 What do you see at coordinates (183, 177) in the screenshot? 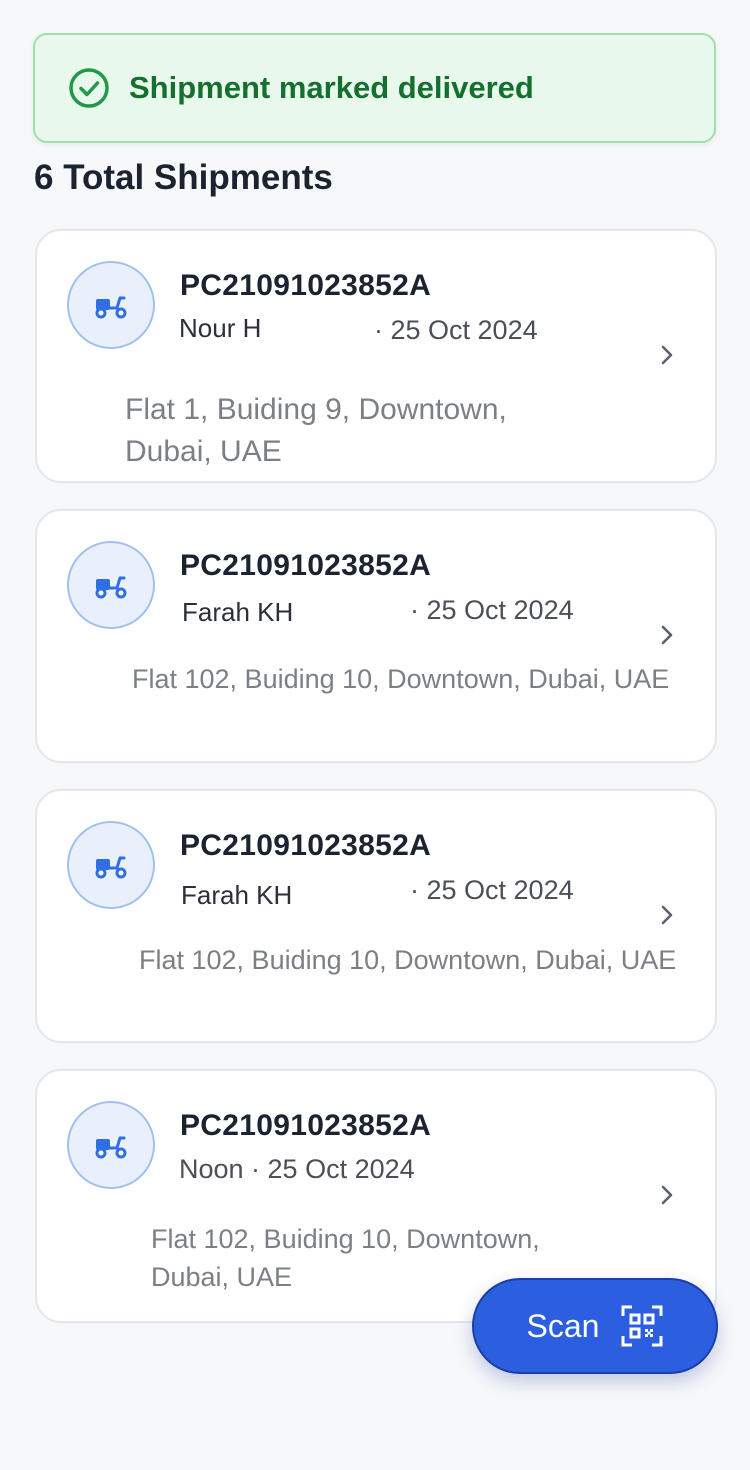
I see `total-shipments-heading: 6 Total Shipments` at bounding box center [183, 177].